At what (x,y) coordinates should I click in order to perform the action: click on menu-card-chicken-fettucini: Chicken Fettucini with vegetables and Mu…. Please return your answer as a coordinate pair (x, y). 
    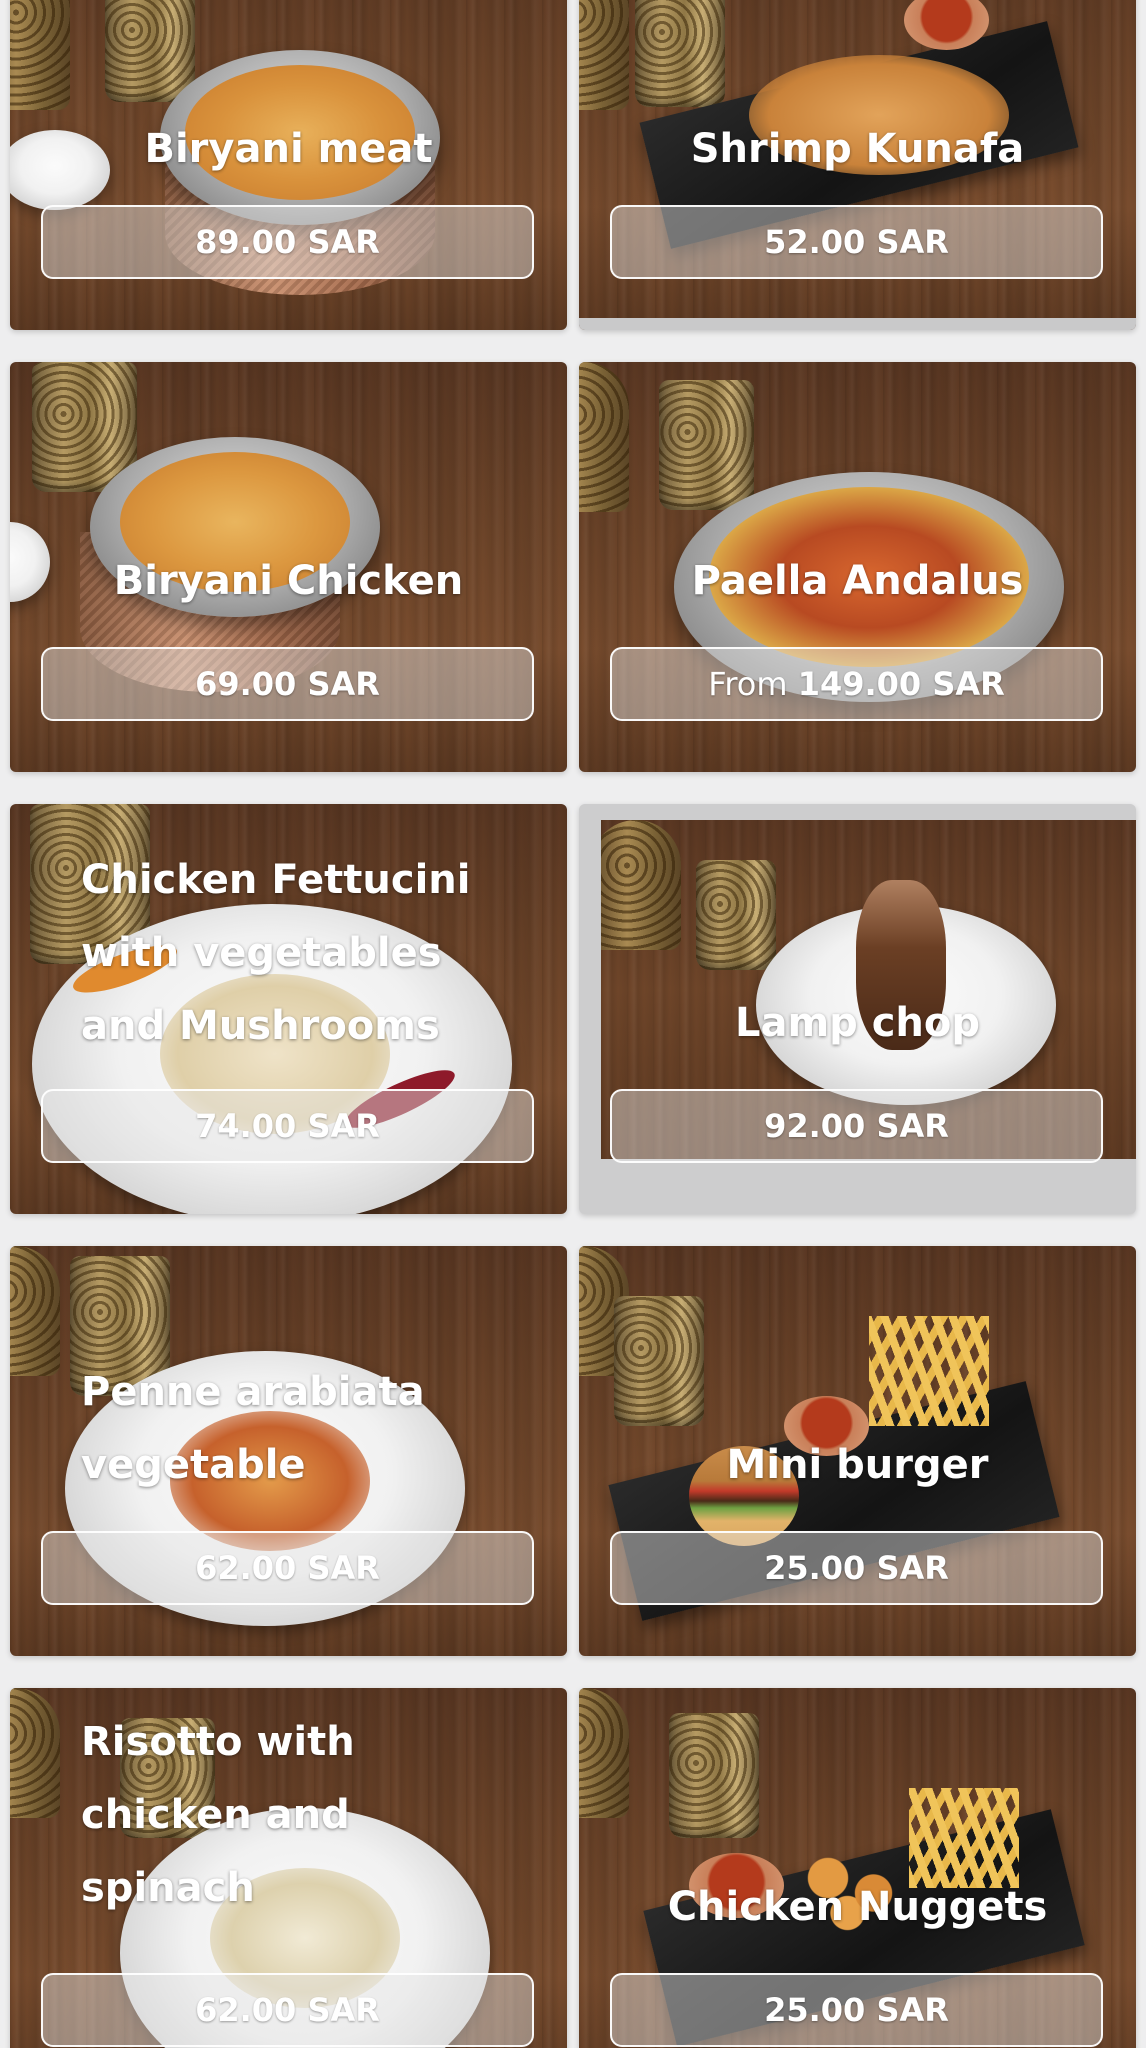
    Looking at the image, I should click on (288, 1009).